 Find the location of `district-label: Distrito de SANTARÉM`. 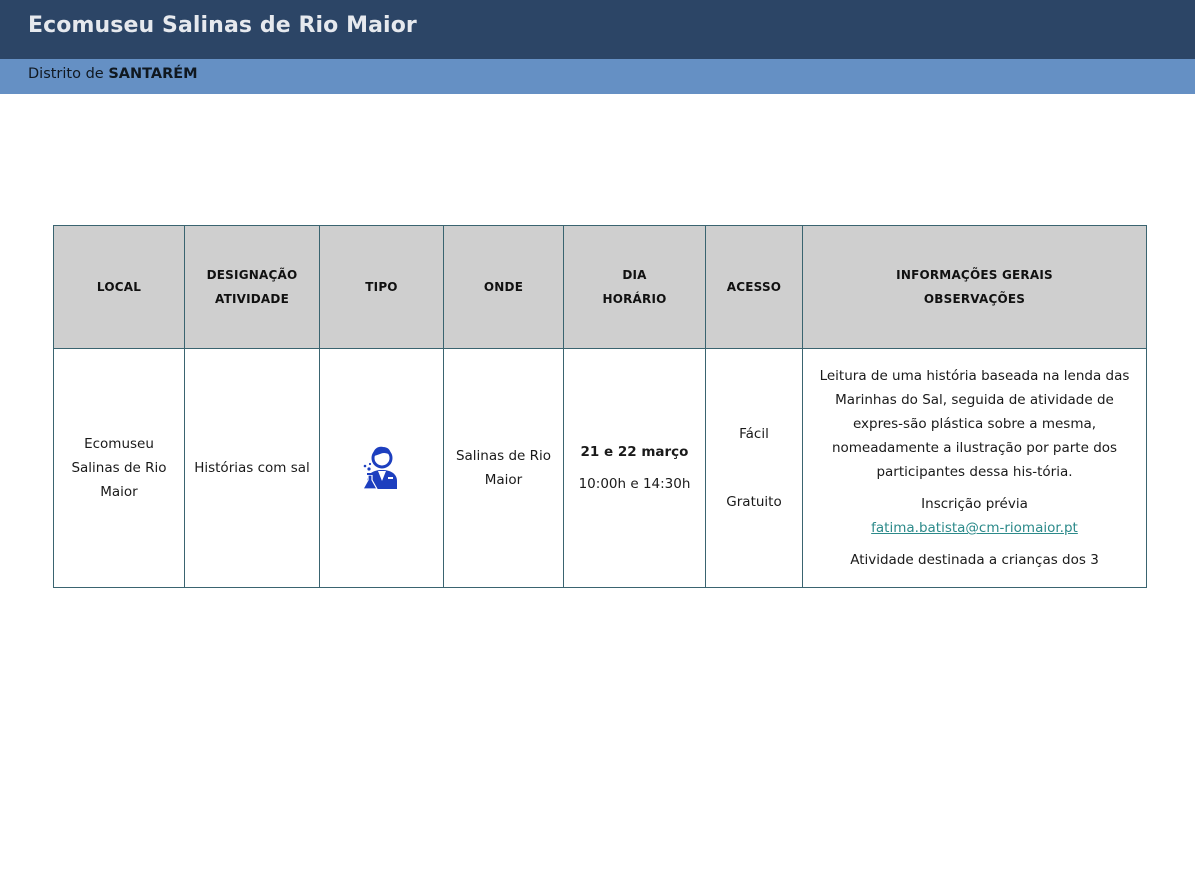

district-label: Distrito de SANTARÉM is located at coordinates (113, 74).